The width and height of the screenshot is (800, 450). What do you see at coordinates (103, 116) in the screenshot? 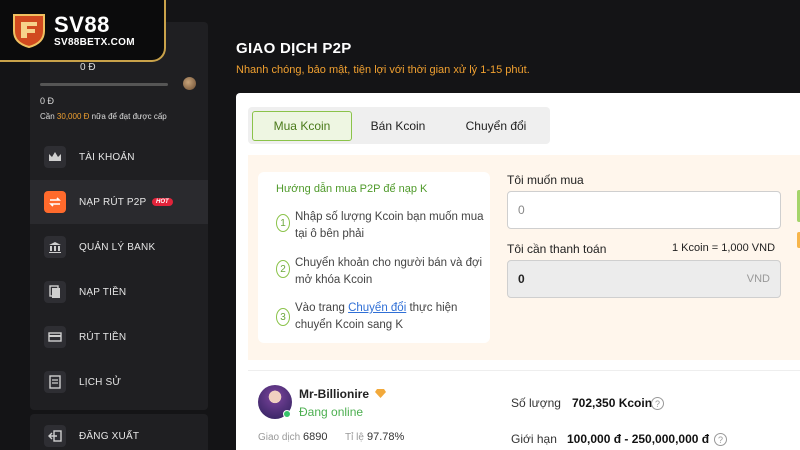
I see `level-requirement: Cần 30,000 Đ nữa để đạt được cấp` at bounding box center [103, 116].